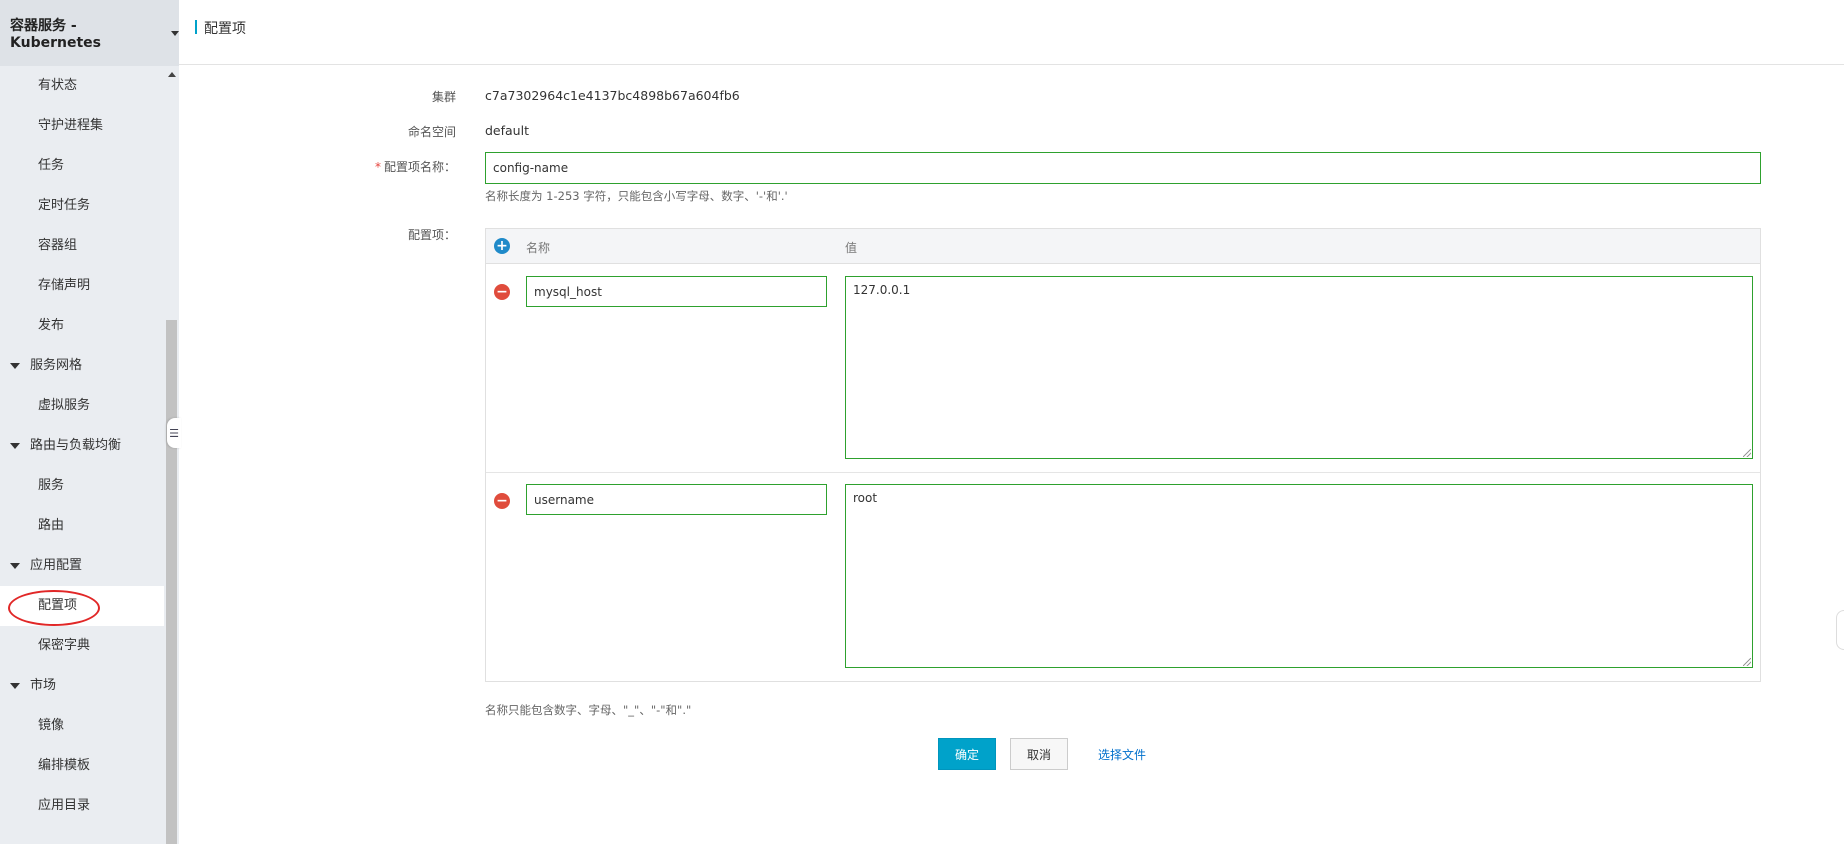 The image size is (1844, 844). What do you see at coordinates (612, 95) in the screenshot?
I see `cluster-value: c7a7302964c1e4137bc4898b67a604fb6` at bounding box center [612, 95].